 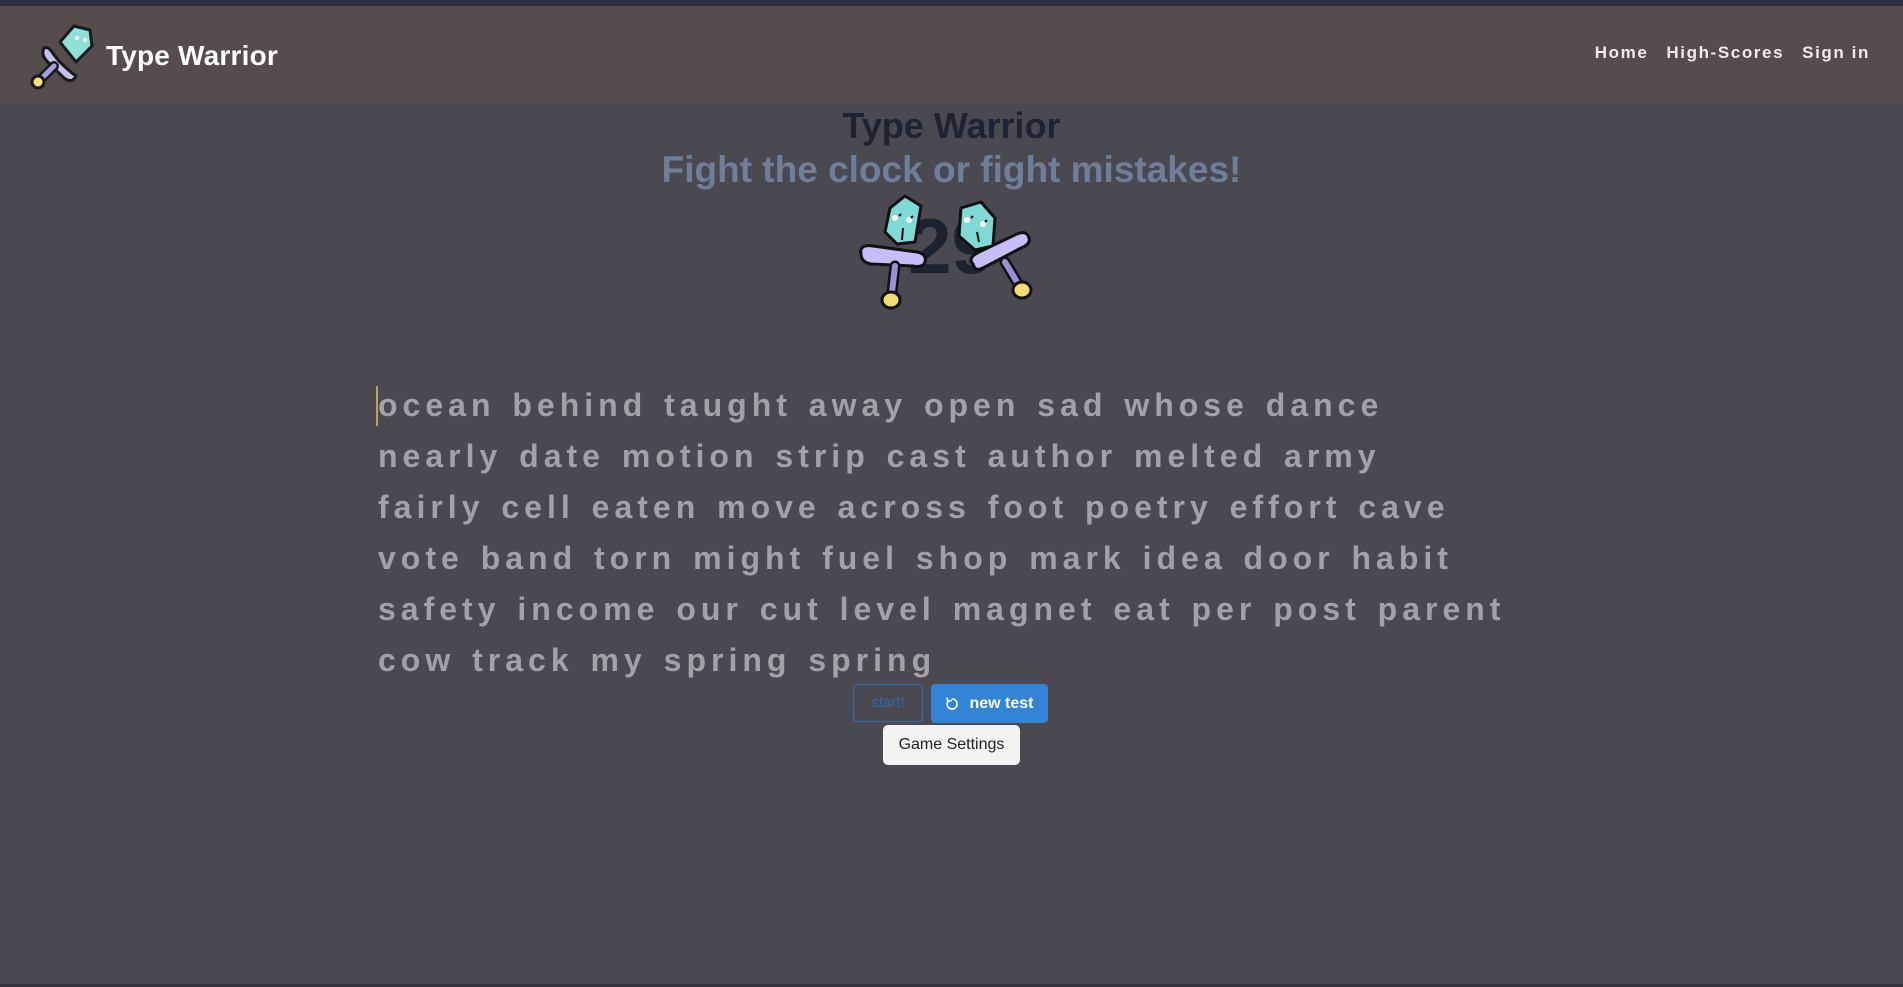 I want to click on nav-link-home: Home, so click(x=1622, y=53).